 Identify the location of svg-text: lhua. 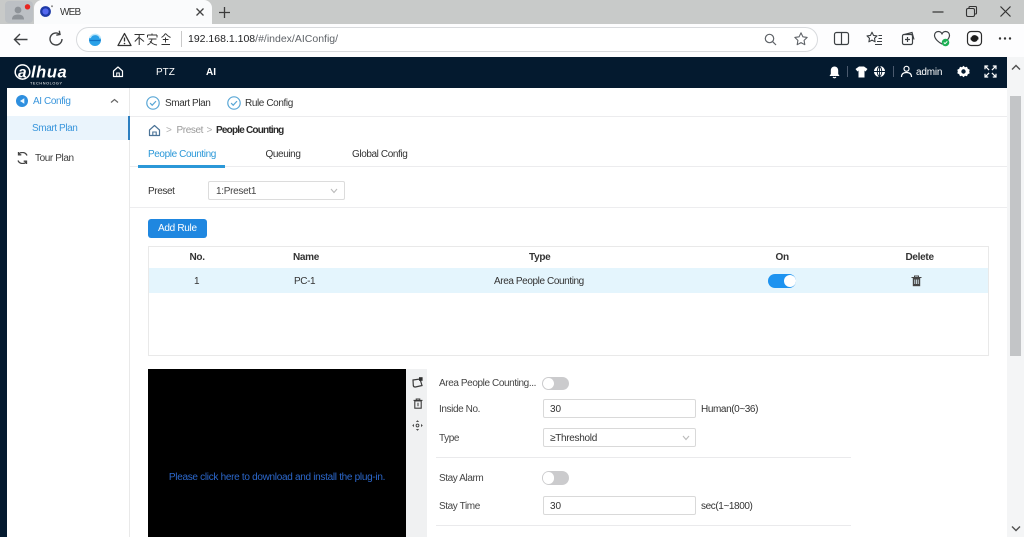
(49, 73).